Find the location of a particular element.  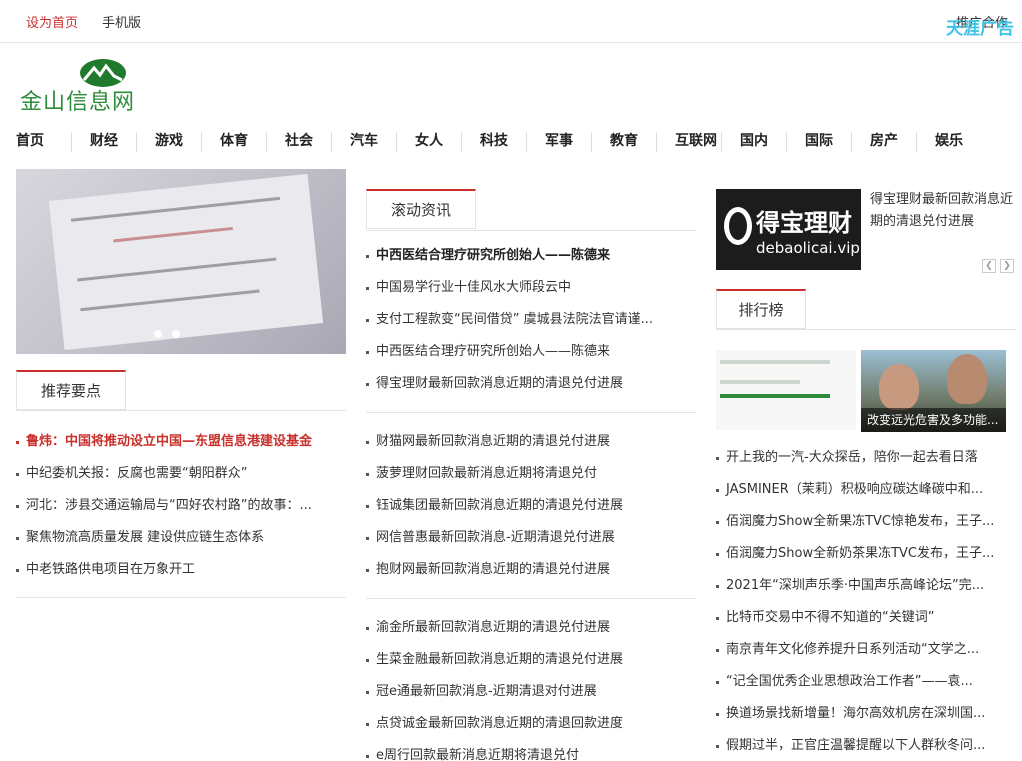

nav-item-auto: 汽车 is located at coordinates (364, 140).